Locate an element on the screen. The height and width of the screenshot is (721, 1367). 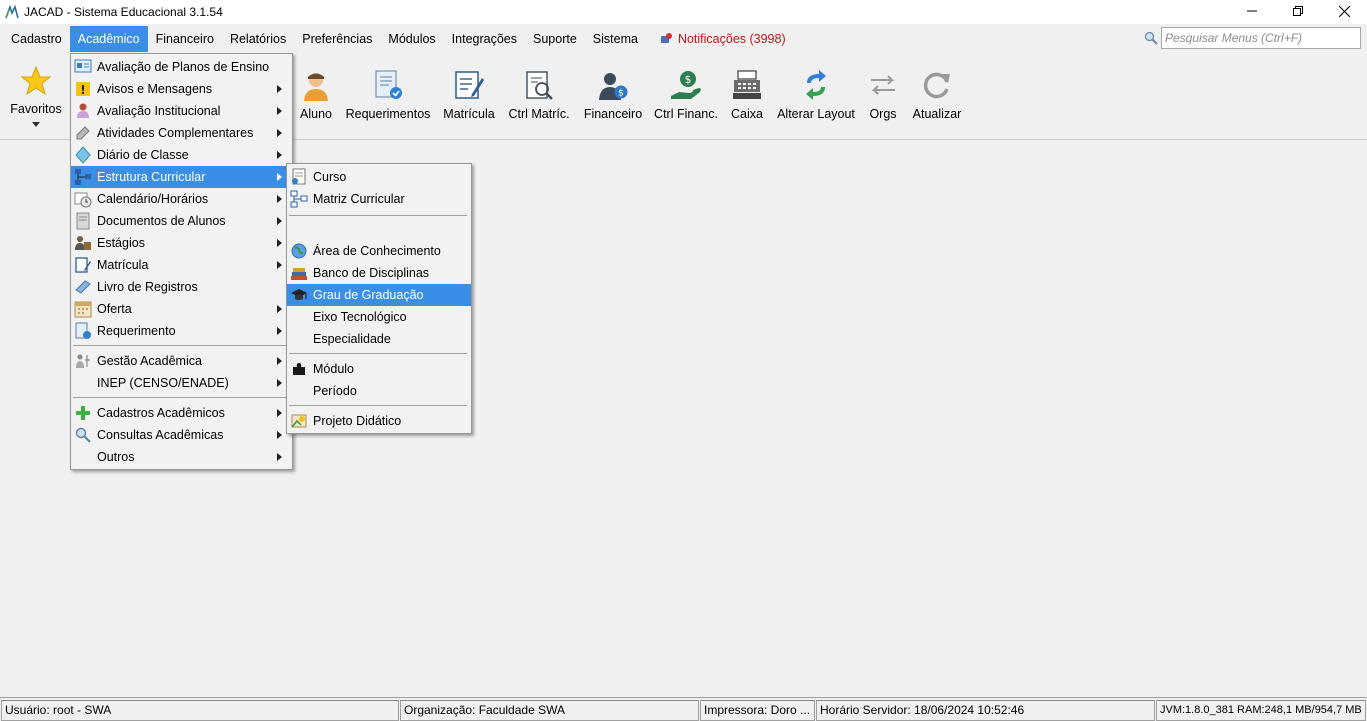
enrollment-icon is located at coordinates (469, 85).